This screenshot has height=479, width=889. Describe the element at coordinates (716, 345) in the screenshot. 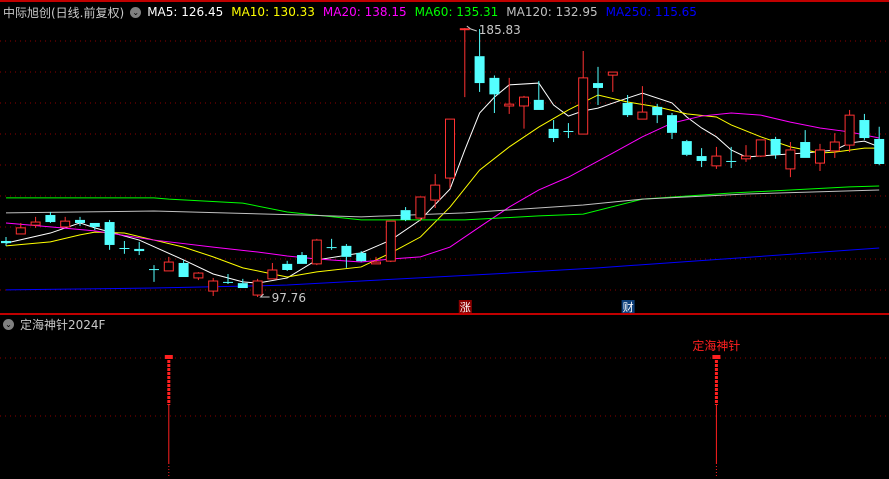

I see `signal-label: 定海神针` at that location.